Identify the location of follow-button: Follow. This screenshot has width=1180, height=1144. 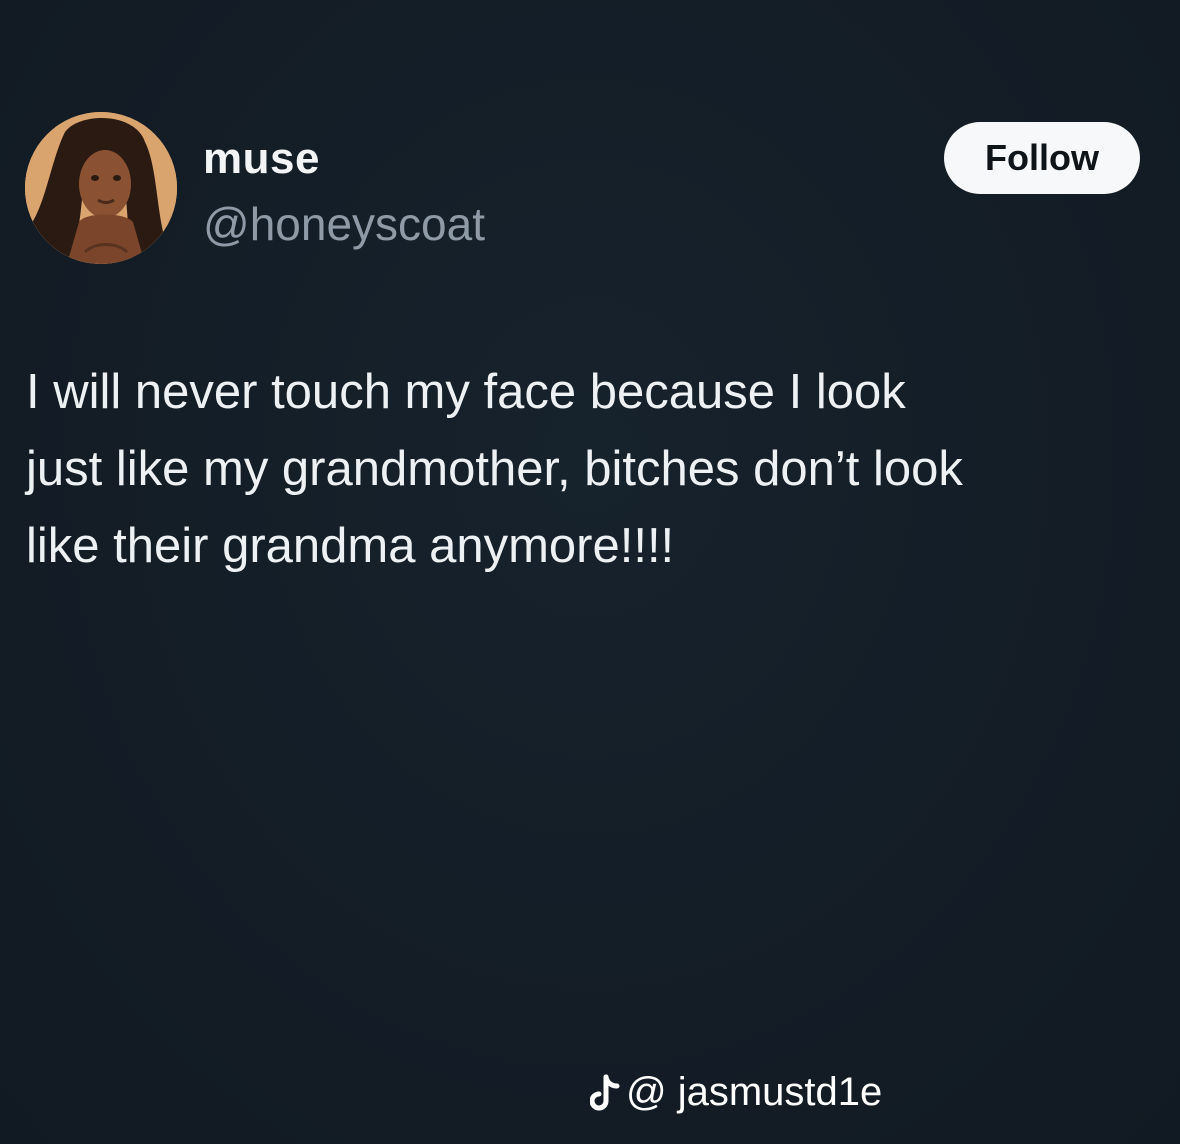
(1042, 158).